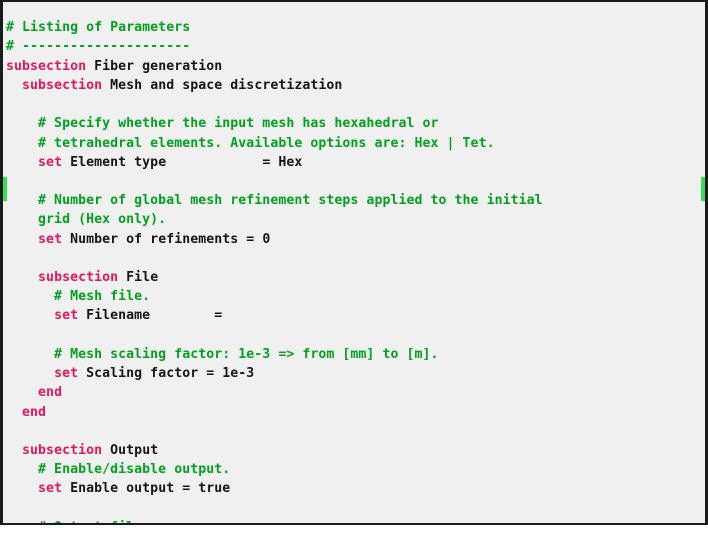 The height and width of the screenshot is (535, 708). What do you see at coordinates (703, 189) in the screenshot?
I see `scrollbar-position-indicator` at bounding box center [703, 189].